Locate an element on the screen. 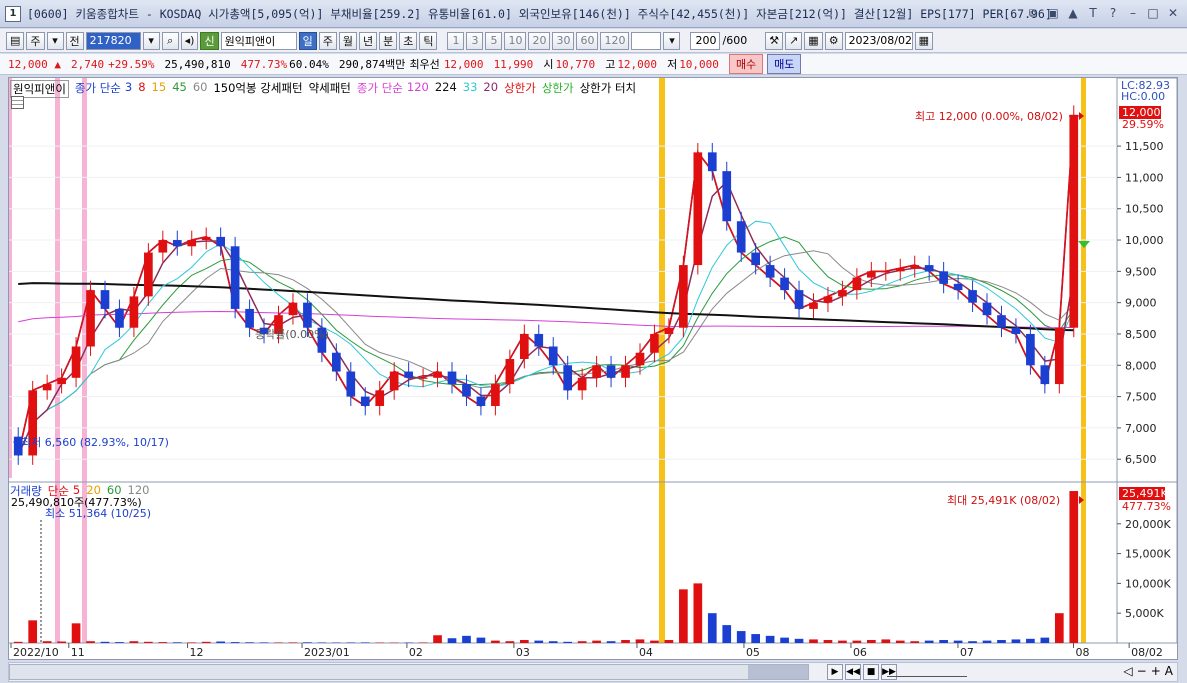 The height and width of the screenshot is (683, 1187). legend-ma-120: 120 is located at coordinates (418, 89).